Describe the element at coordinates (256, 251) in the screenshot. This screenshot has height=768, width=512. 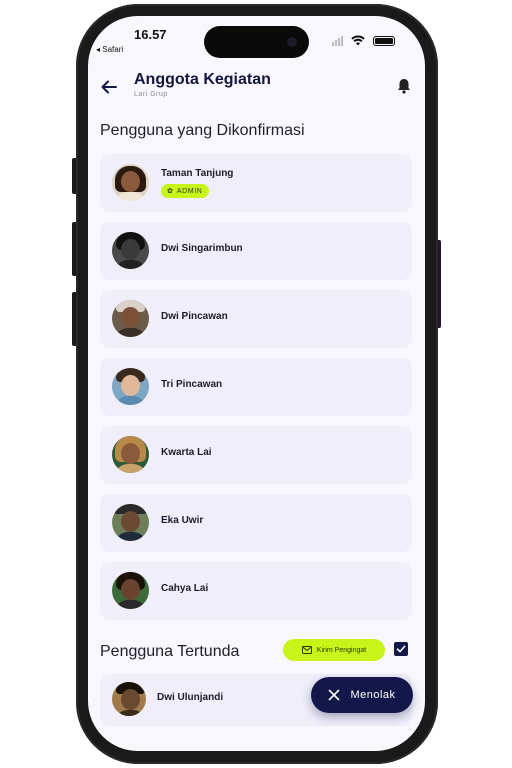
I see `member-card: Dwi Singarimbun` at that location.